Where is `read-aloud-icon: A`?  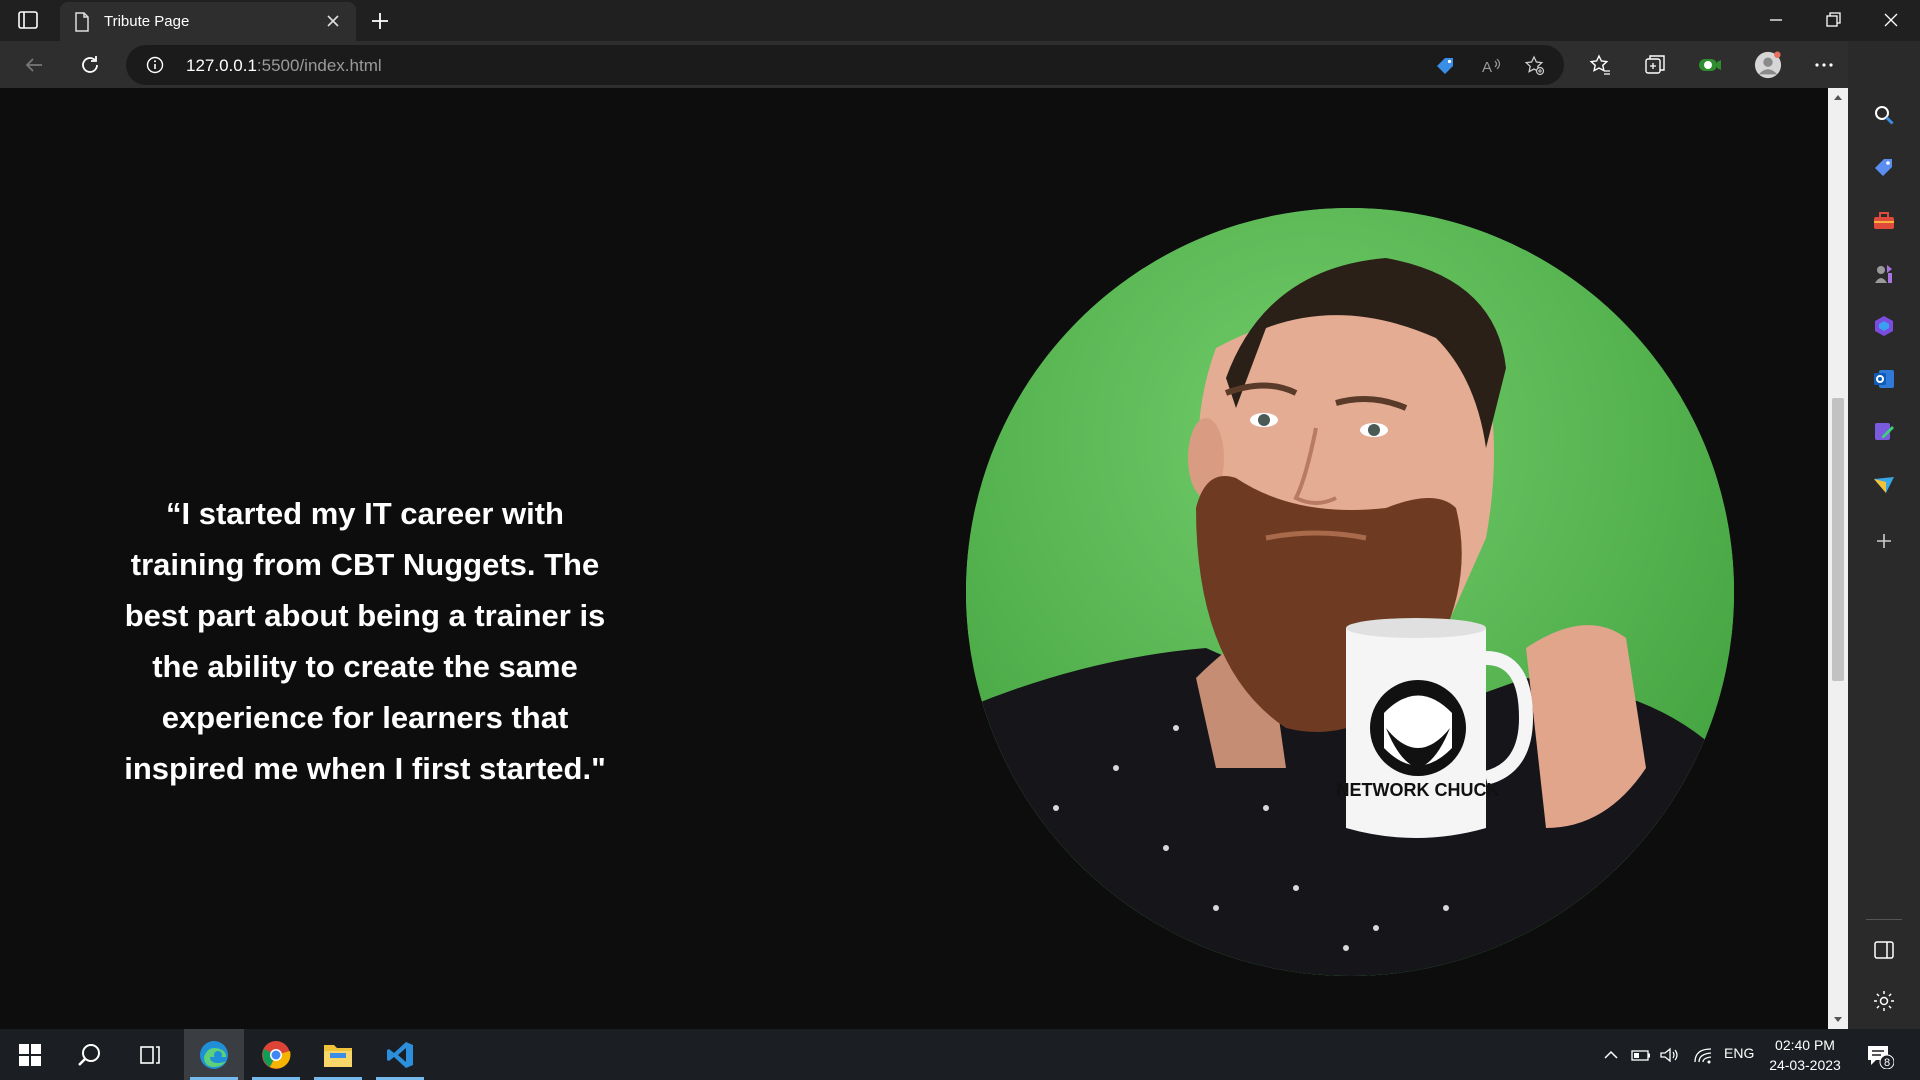
read-aloud-icon: A is located at coordinates (1491, 66).